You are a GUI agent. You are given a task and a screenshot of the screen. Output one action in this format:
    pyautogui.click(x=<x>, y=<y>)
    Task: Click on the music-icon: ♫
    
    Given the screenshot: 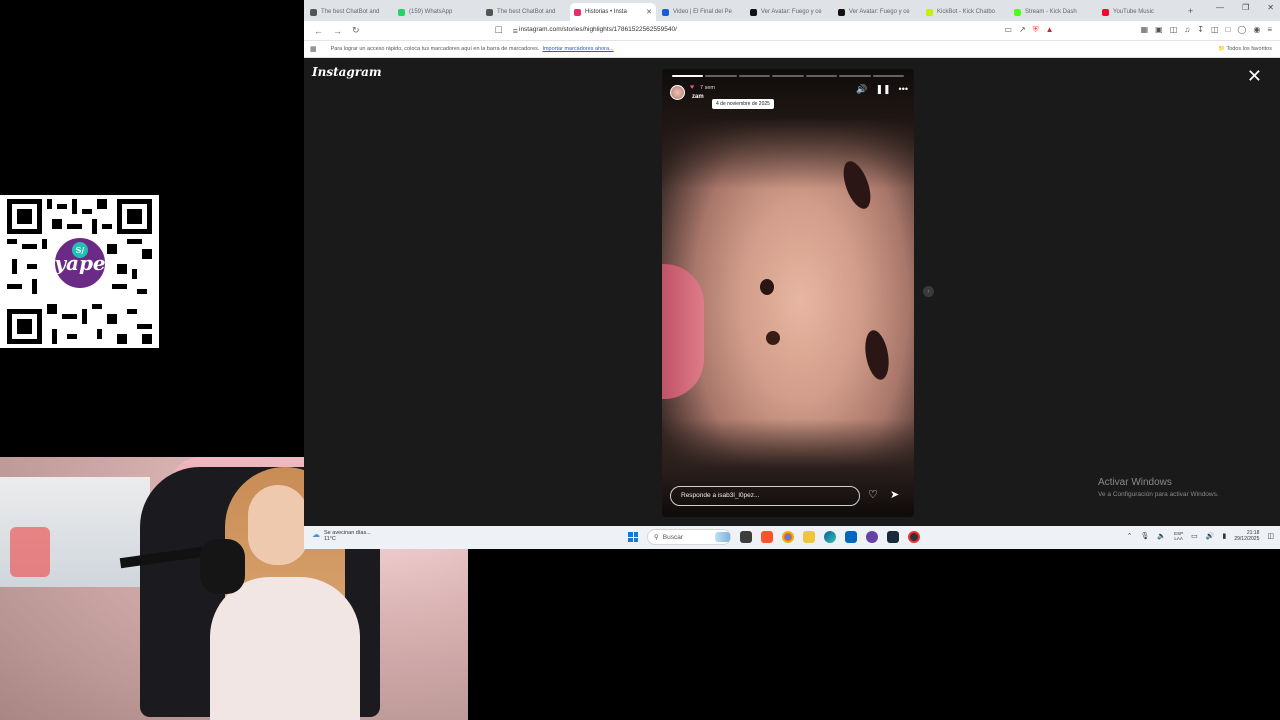 What is the action you would take?
    pyautogui.click(x=1187, y=30)
    